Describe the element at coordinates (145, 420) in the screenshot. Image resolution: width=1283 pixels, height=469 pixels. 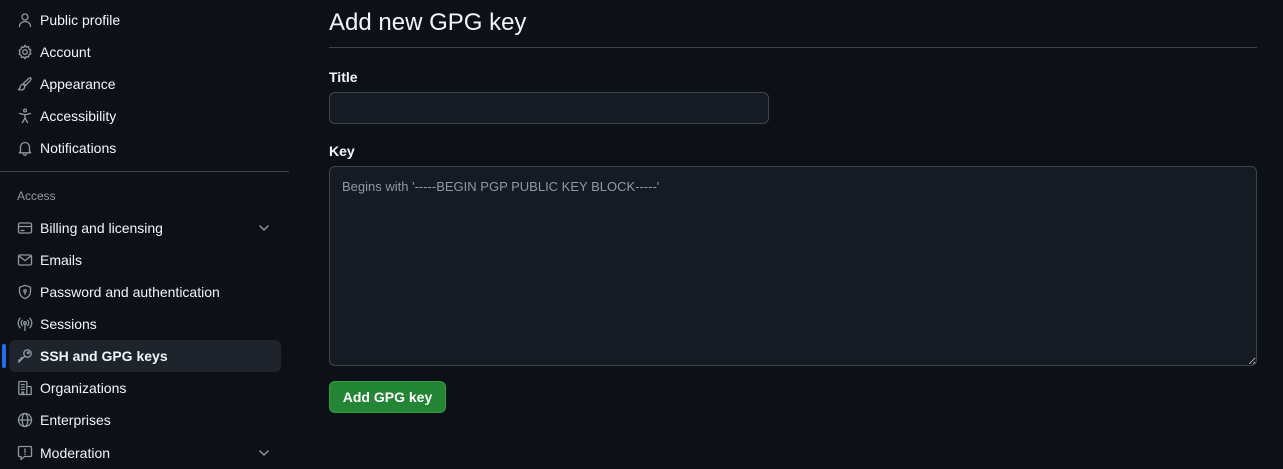
I see `sidebar-item-enterprises: Enterprises` at that location.